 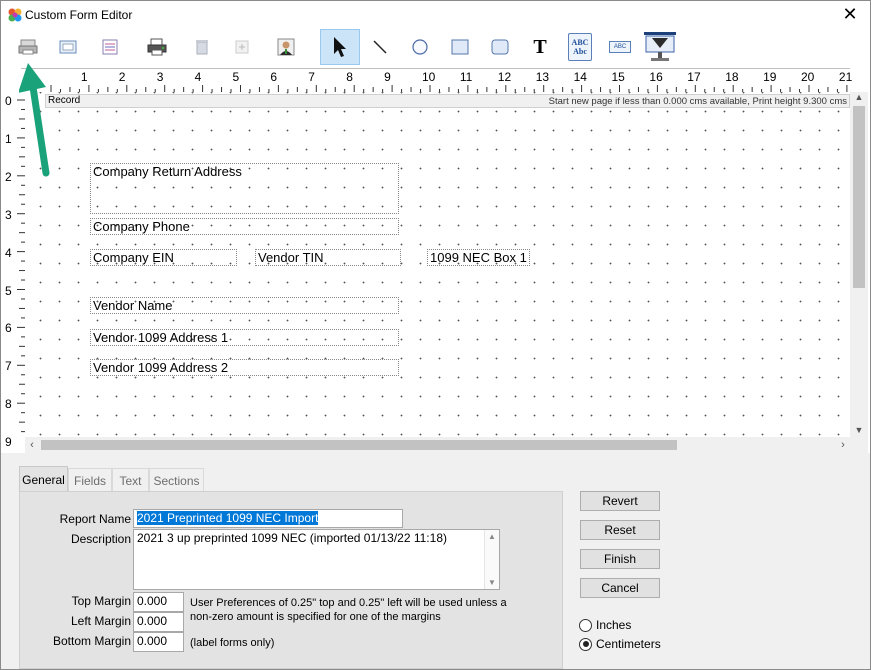 I want to click on rounded-rectangle-tool-button, so click(x=500, y=47).